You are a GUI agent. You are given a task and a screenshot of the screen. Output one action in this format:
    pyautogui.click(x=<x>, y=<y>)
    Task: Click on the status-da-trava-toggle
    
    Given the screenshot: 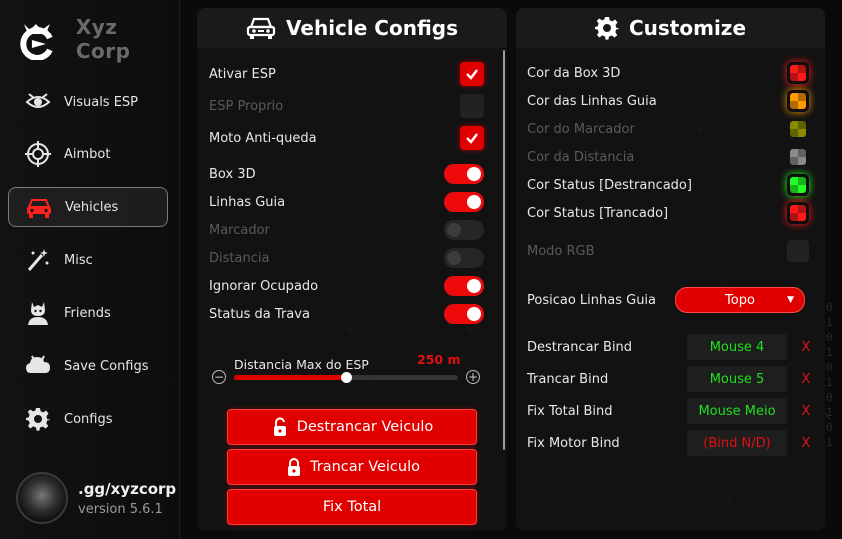 What is the action you would take?
    pyautogui.click(x=464, y=314)
    